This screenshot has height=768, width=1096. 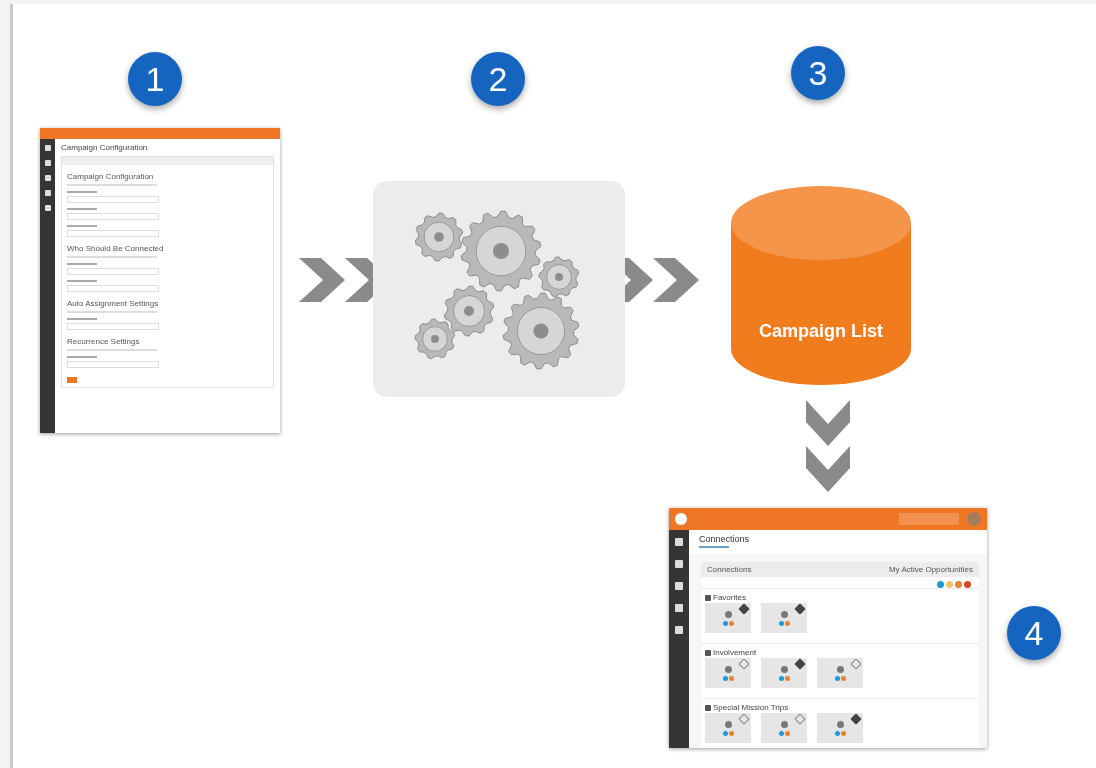 What do you see at coordinates (111, 176) in the screenshot?
I see `section-heading: Campaign Configuration` at bounding box center [111, 176].